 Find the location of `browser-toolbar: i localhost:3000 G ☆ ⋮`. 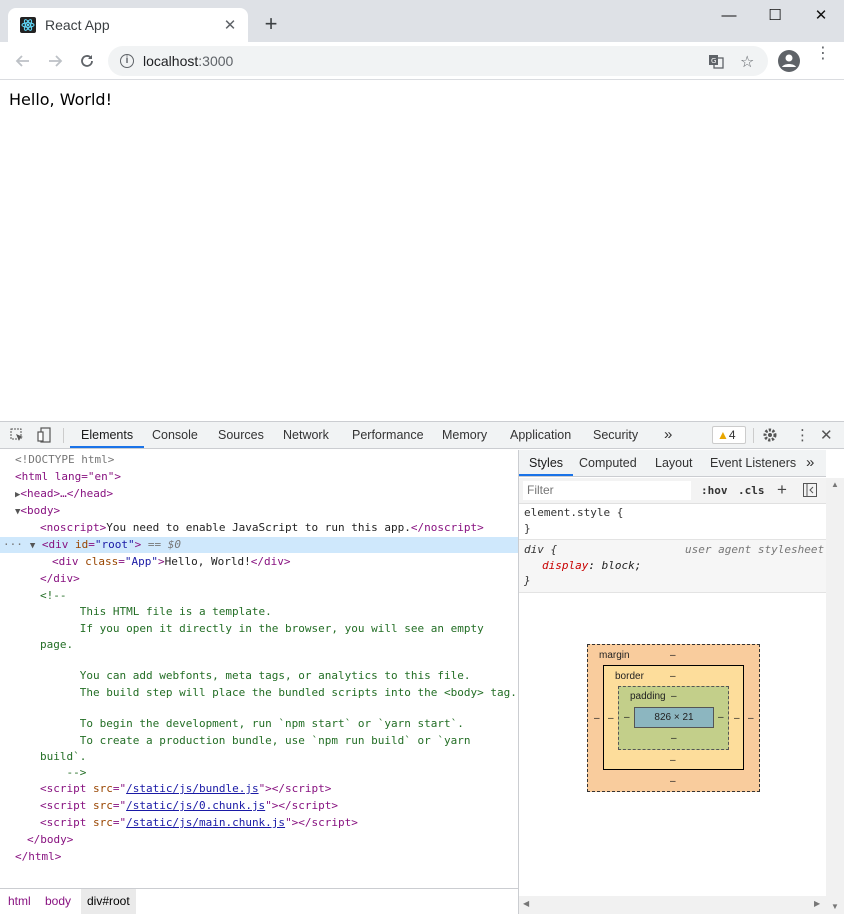

browser-toolbar: i localhost:3000 G ☆ ⋮ is located at coordinates (422, 61).